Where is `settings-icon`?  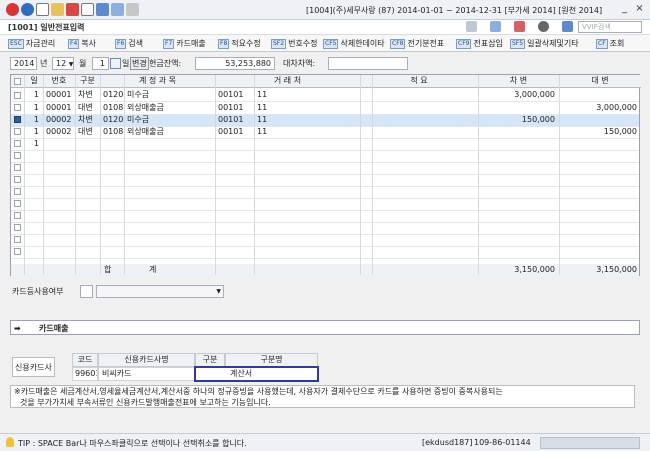
settings-icon is located at coordinates (567, 26).